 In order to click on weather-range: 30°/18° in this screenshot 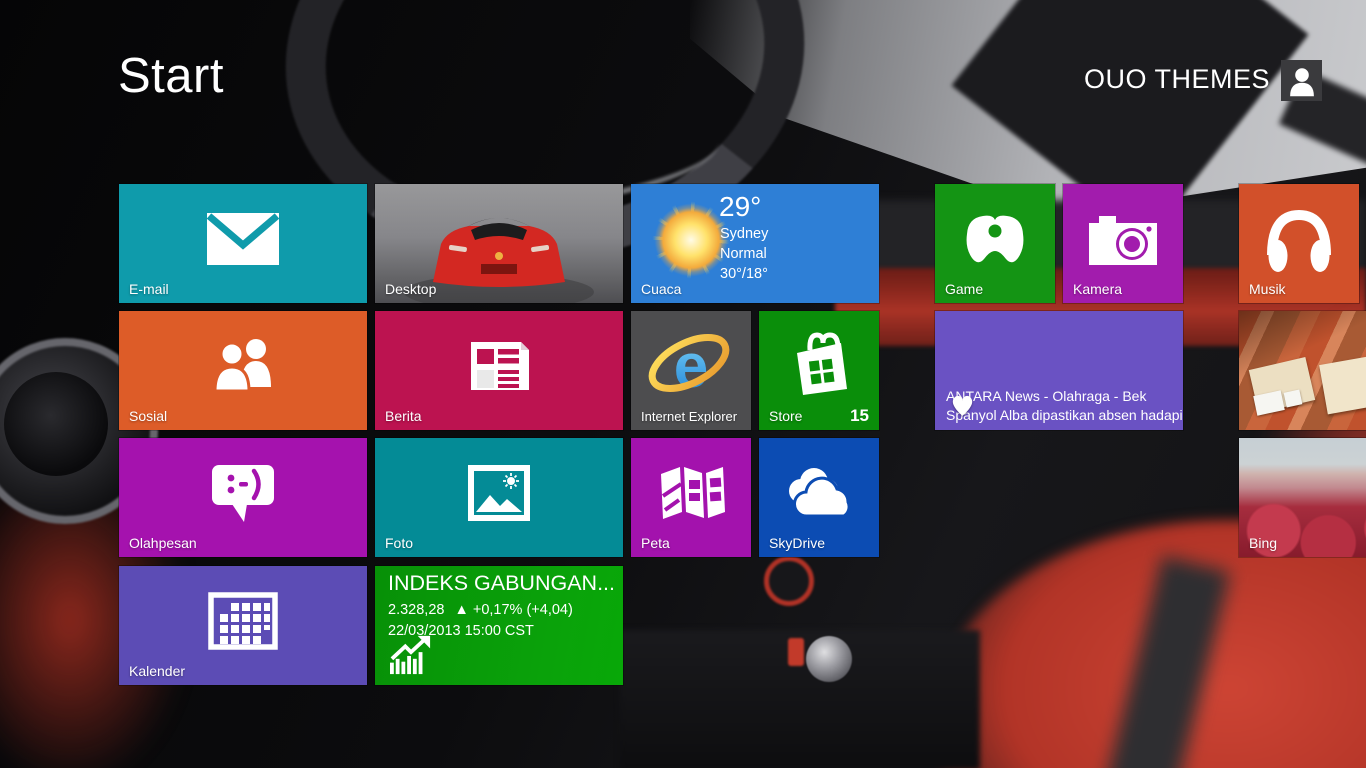, I will do `click(744, 274)`.